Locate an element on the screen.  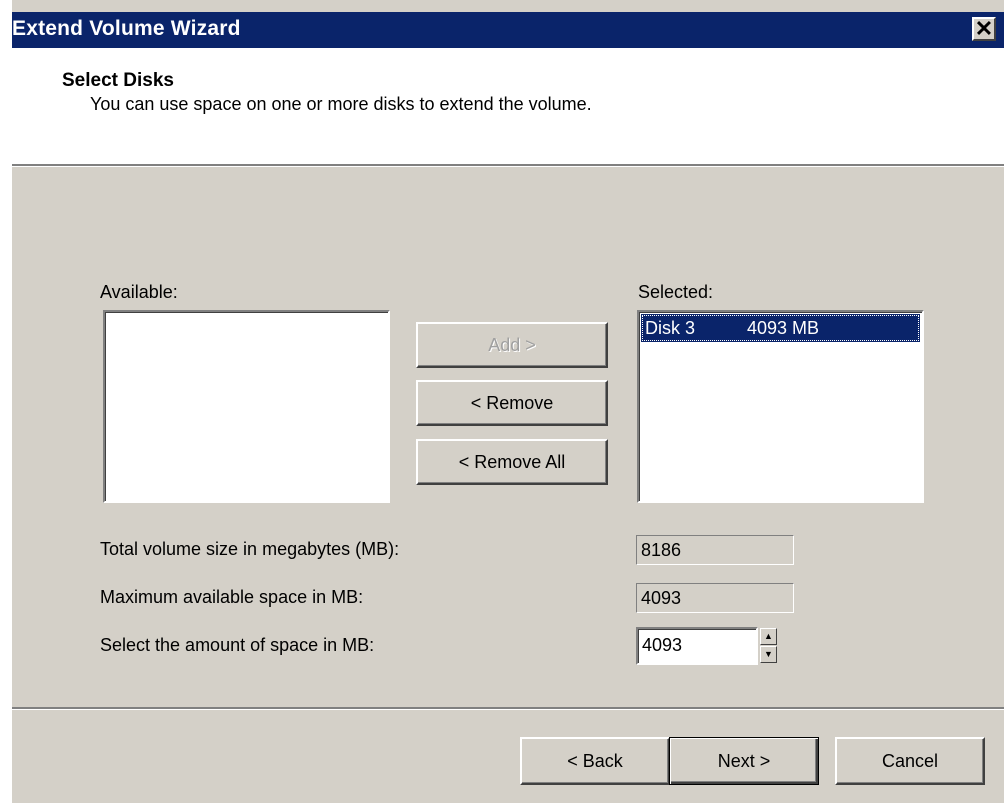
disk-name: Disk 3 is located at coordinates (670, 328).